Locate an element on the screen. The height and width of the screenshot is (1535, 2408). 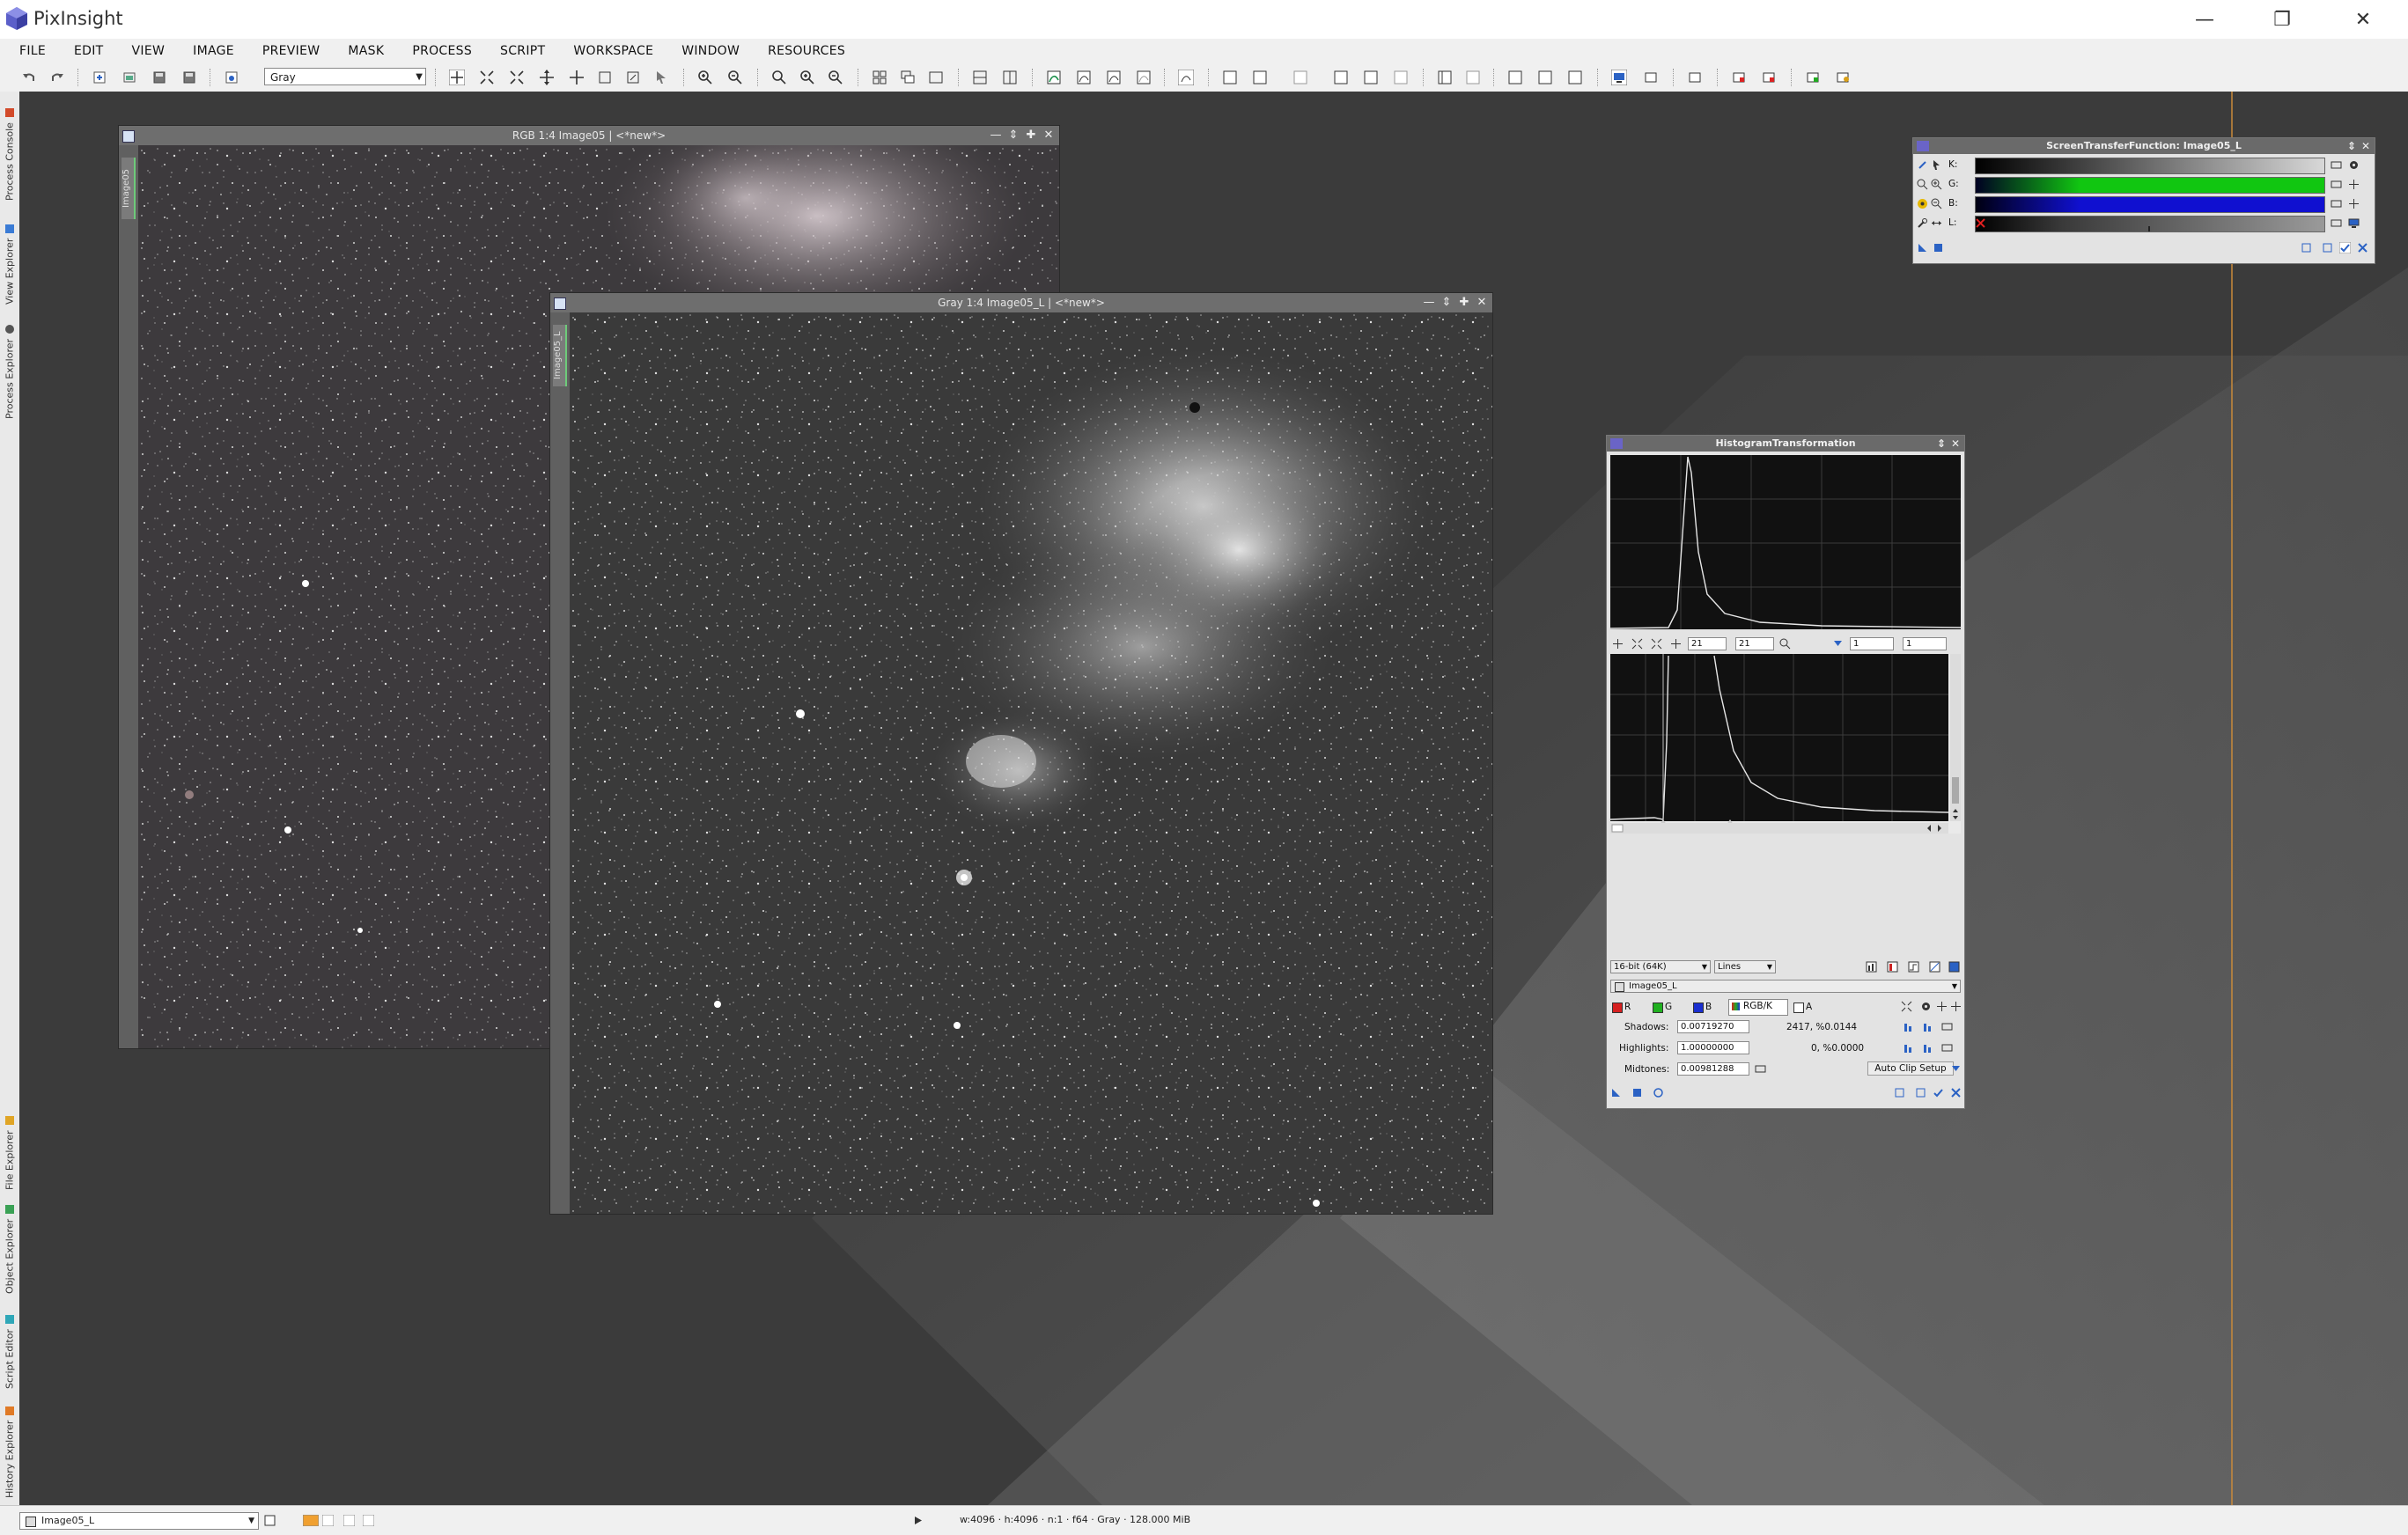
iconize-icon: ⇕ is located at coordinates (1446, 302).